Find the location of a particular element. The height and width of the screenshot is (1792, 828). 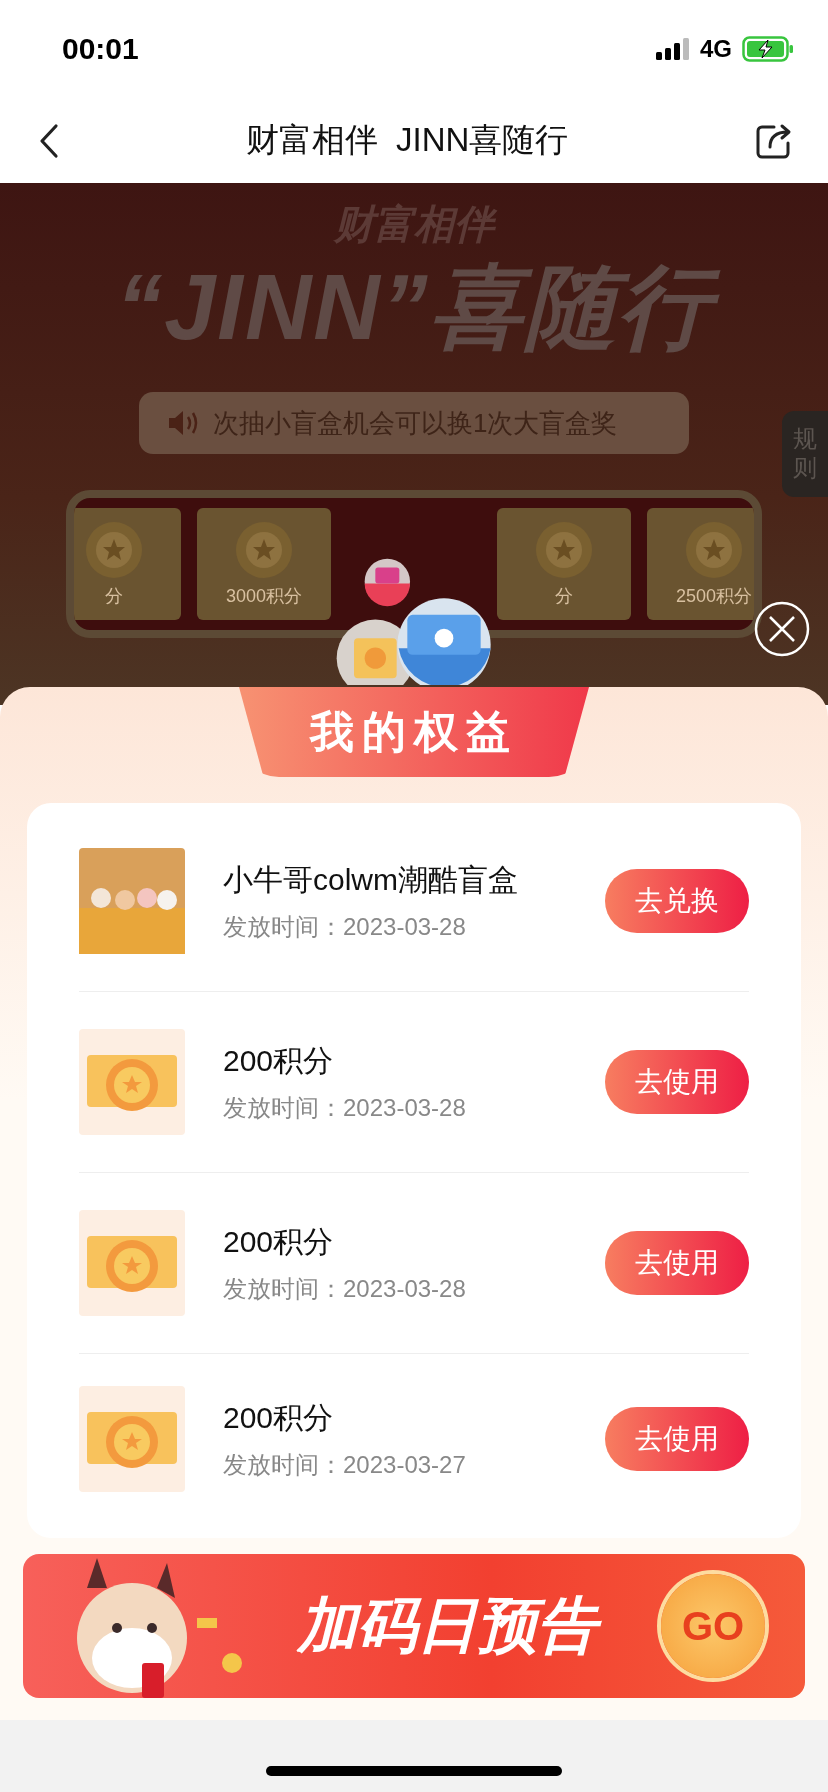

signal-icon is located at coordinates (673, 49).